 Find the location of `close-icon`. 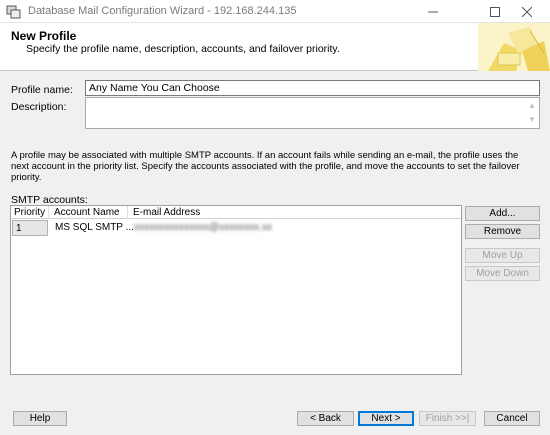

close-icon is located at coordinates (527, 11).